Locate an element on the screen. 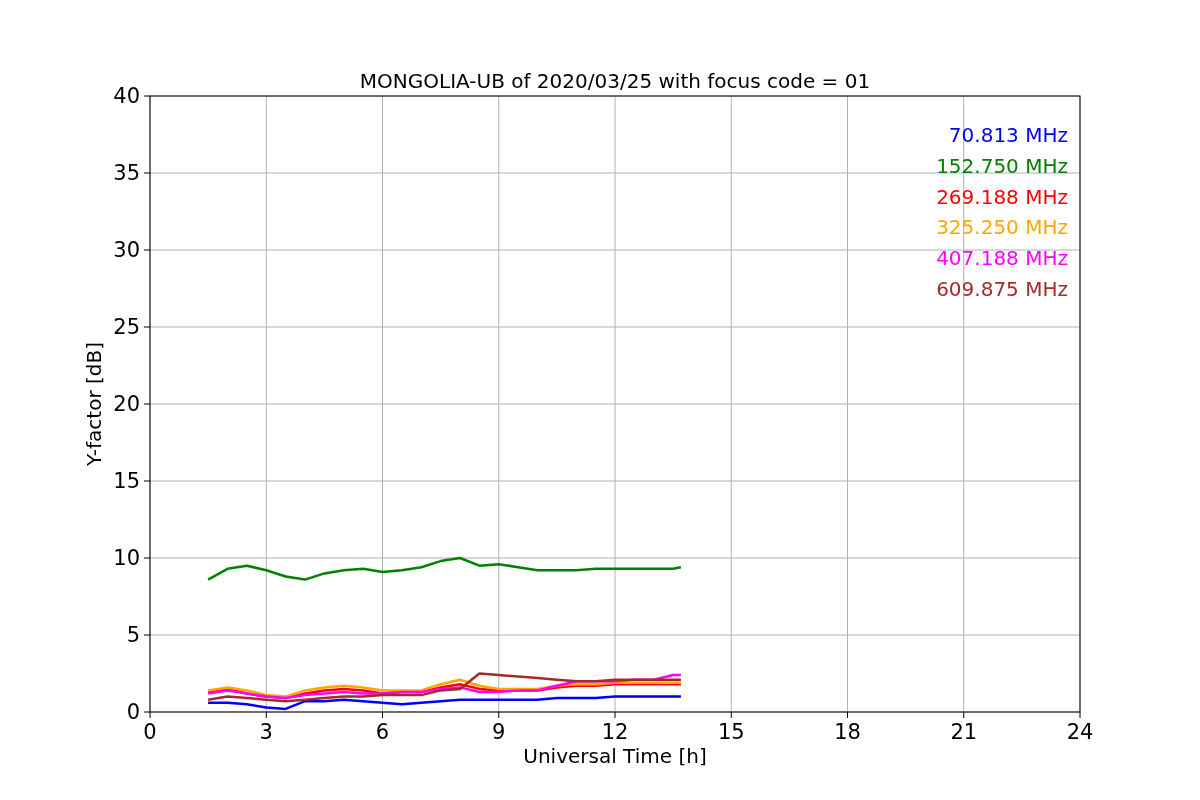 This screenshot has width=1200, height=800. legend-label: 325.250 MHz is located at coordinates (1002, 227).